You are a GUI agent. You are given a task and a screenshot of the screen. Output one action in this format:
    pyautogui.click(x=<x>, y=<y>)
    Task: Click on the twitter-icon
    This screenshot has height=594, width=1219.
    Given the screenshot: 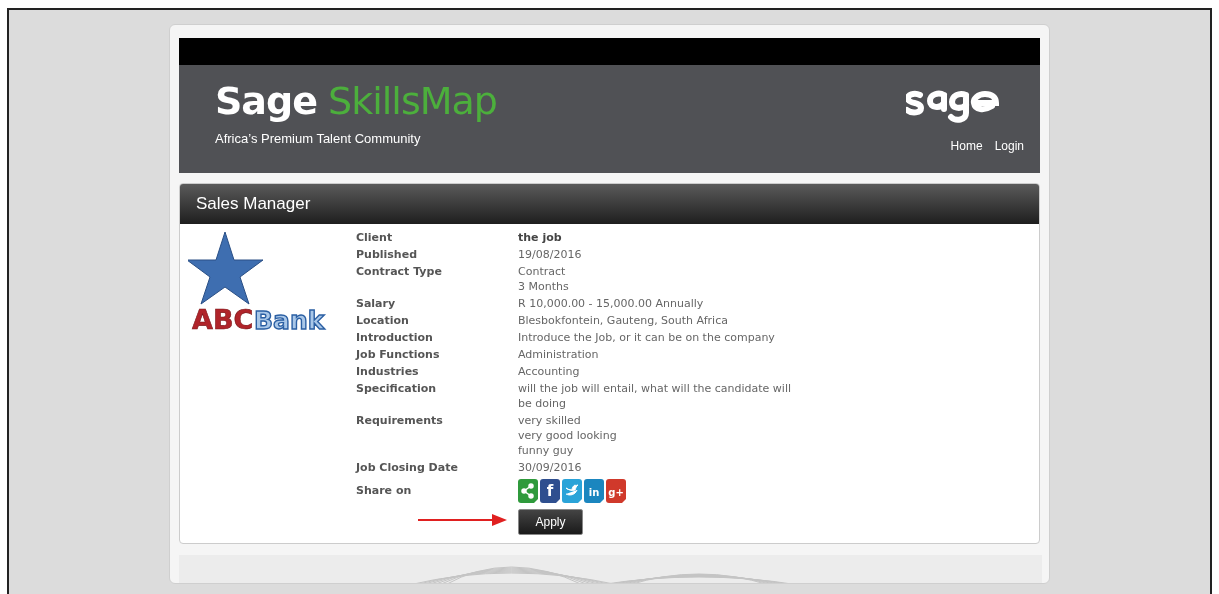 What is the action you would take?
    pyautogui.click(x=572, y=491)
    